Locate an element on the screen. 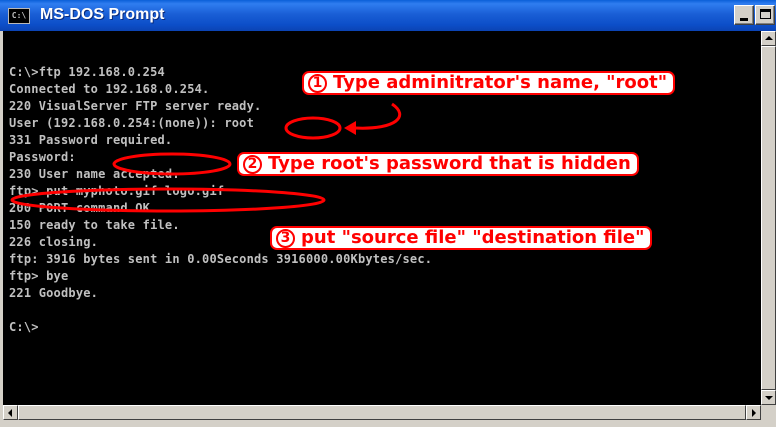 Image resolution: width=776 pixels, height=427 pixels. title-bar: C:\ MS-DOS Prompt is located at coordinates (388, 15).